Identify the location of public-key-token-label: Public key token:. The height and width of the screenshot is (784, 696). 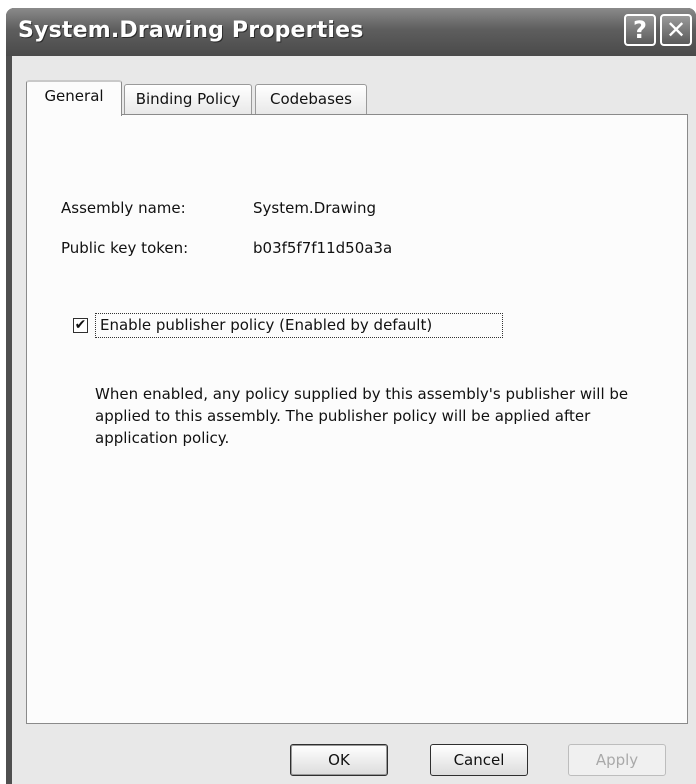
(125, 248).